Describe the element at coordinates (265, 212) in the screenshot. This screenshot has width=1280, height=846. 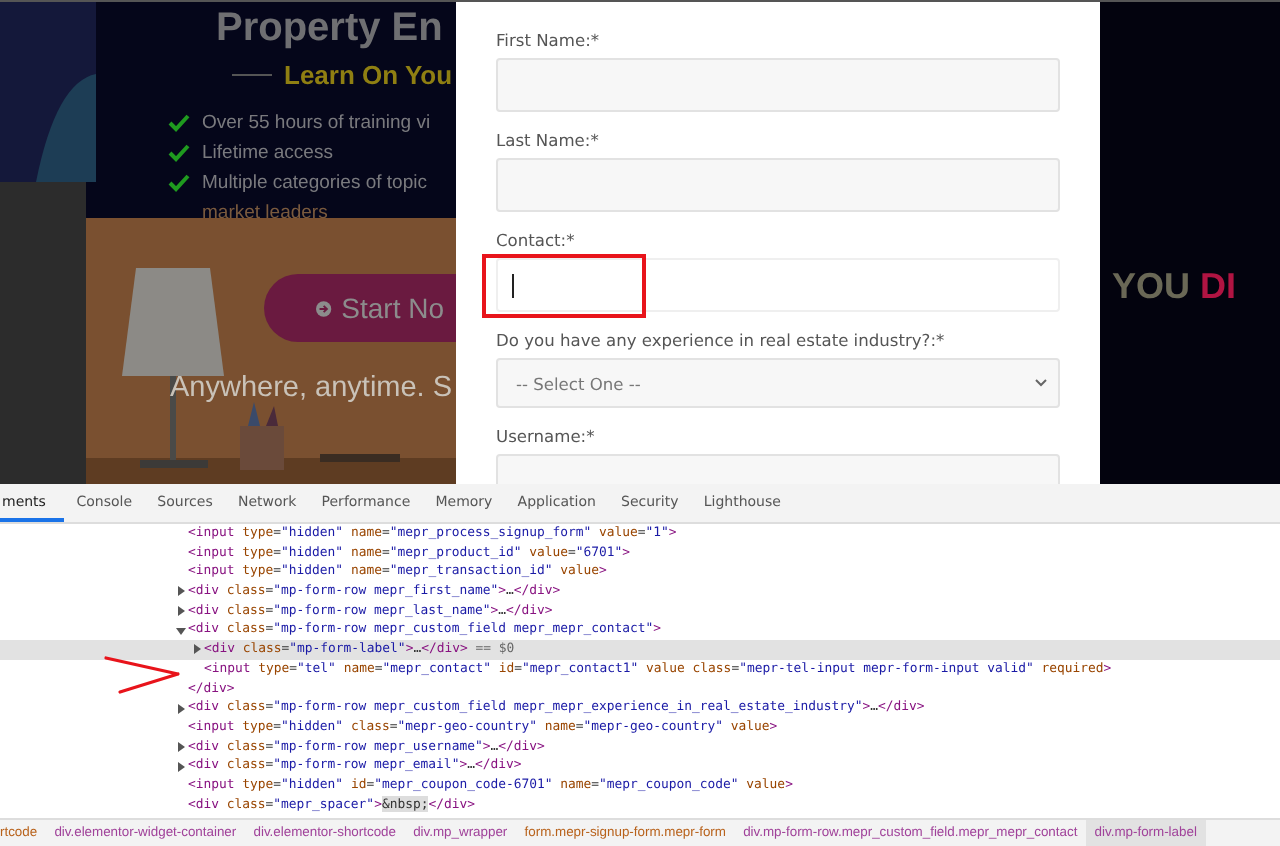
I see `feature-text: market leaders` at that location.